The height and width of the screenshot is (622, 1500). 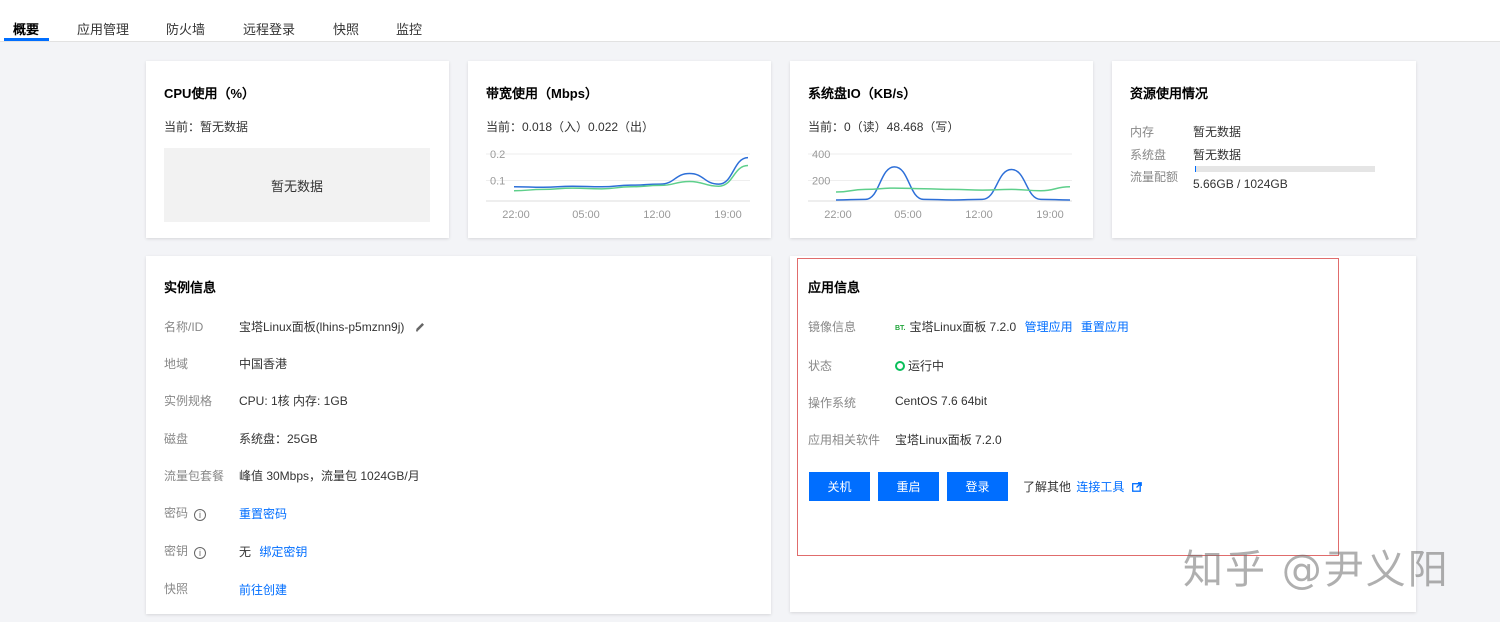 What do you see at coordinates (1217, 155) in the screenshot?
I see `disk-value: 暂无数据` at bounding box center [1217, 155].